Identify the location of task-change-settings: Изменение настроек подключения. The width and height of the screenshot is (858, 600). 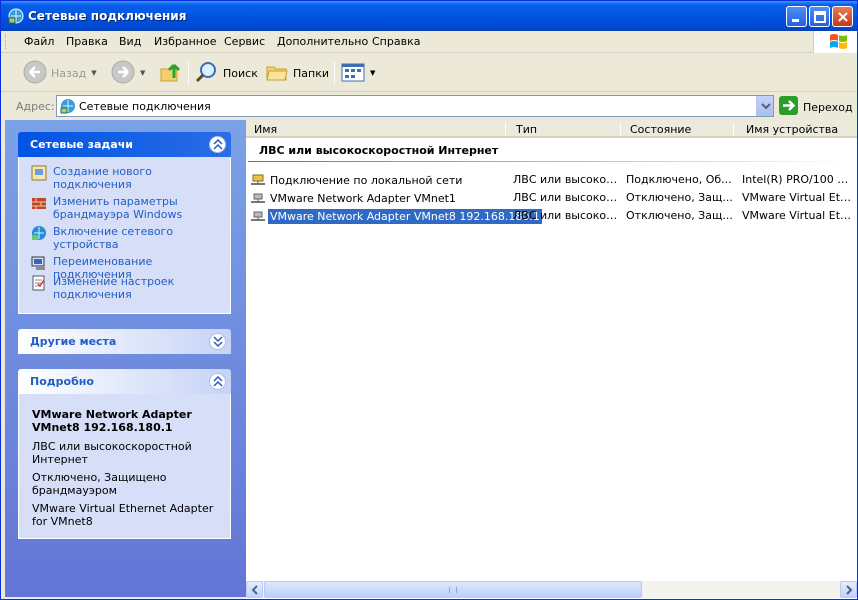
(128, 288).